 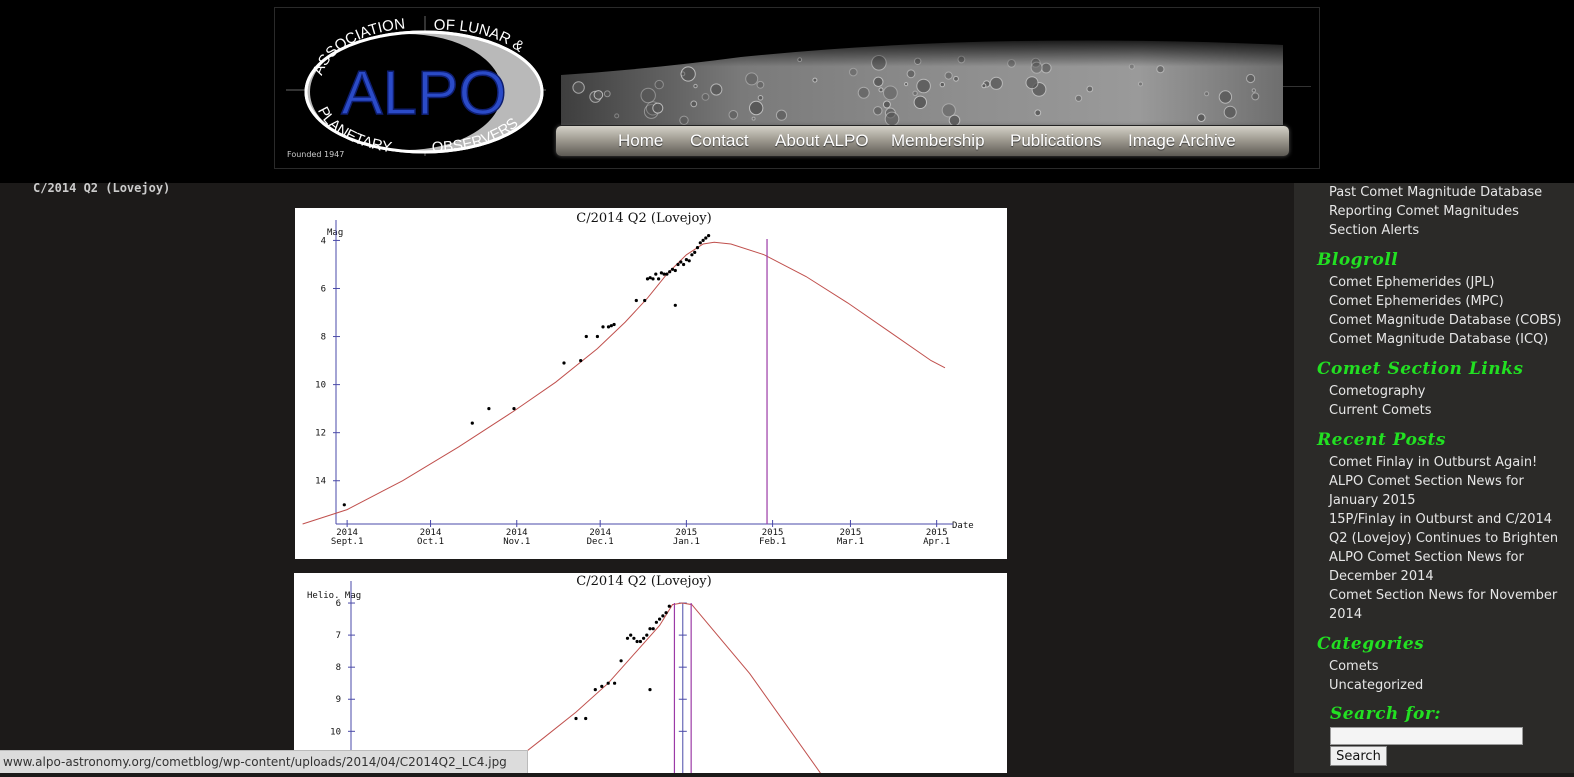 I want to click on sidebar-link: Comet Ephemerides (MPC), so click(x=1451, y=301).